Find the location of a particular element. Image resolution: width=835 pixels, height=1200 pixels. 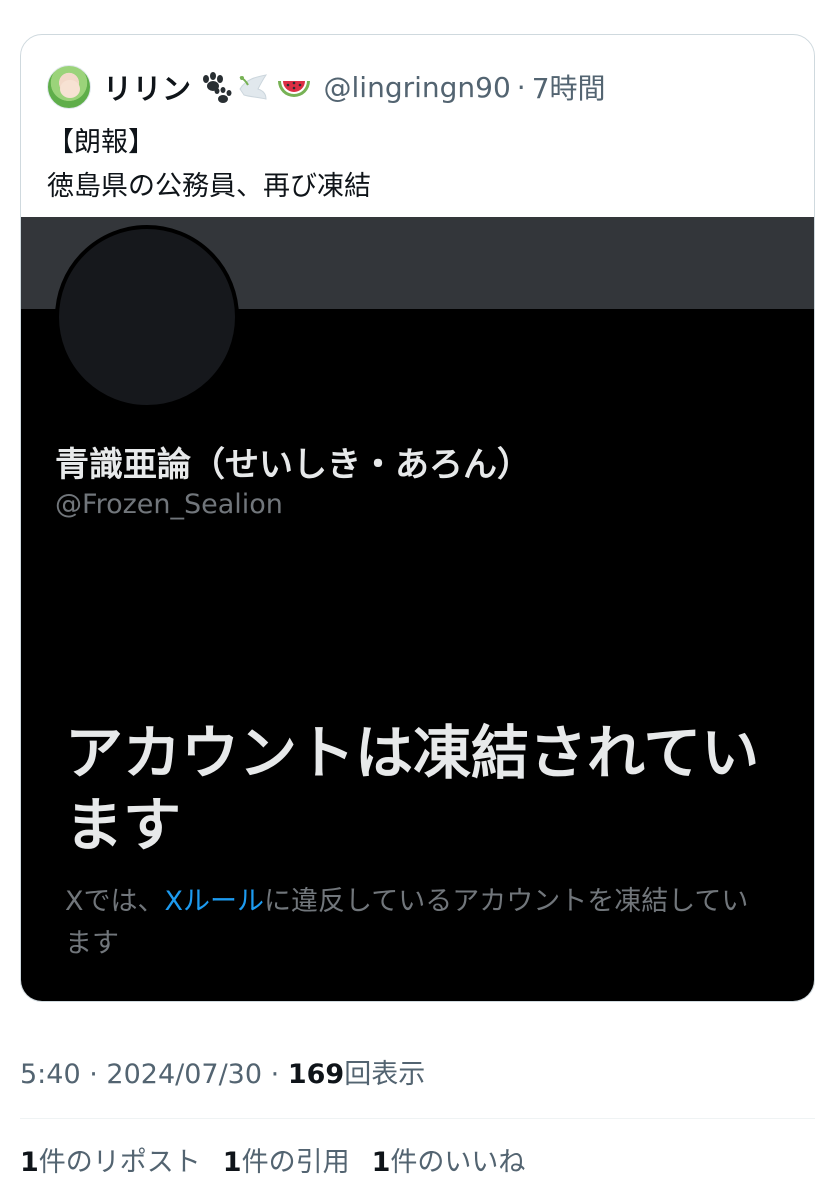

handle: @lingringn90 is located at coordinates (417, 87).